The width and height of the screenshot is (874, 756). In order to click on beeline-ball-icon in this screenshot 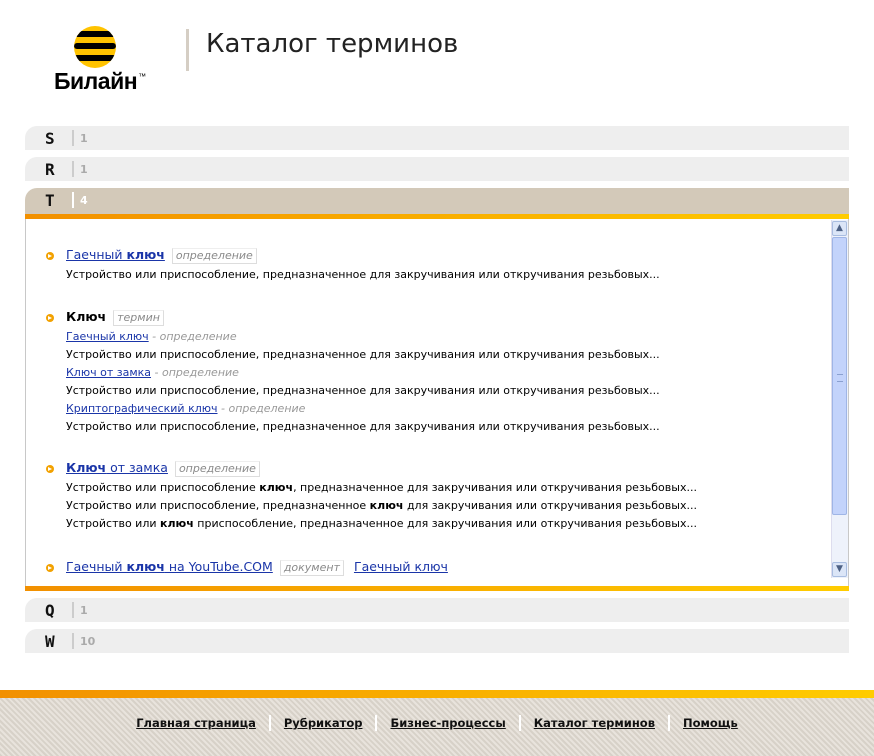, I will do `click(95, 47)`.